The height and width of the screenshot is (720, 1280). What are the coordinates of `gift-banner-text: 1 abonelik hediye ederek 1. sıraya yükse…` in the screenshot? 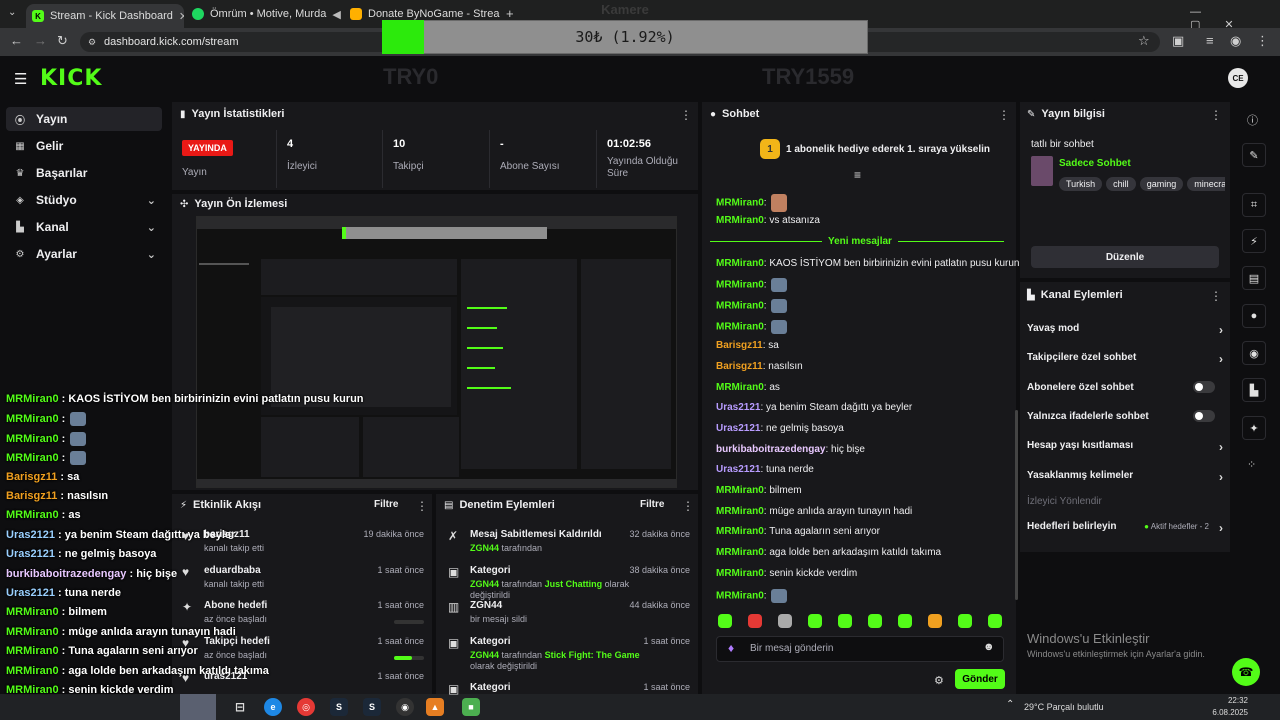 It's located at (888, 149).